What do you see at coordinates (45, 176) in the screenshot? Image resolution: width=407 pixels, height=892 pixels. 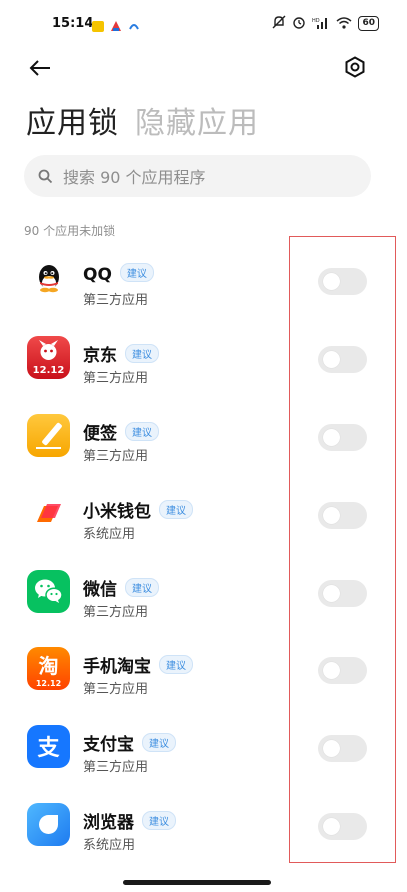 I see `search-icon` at bounding box center [45, 176].